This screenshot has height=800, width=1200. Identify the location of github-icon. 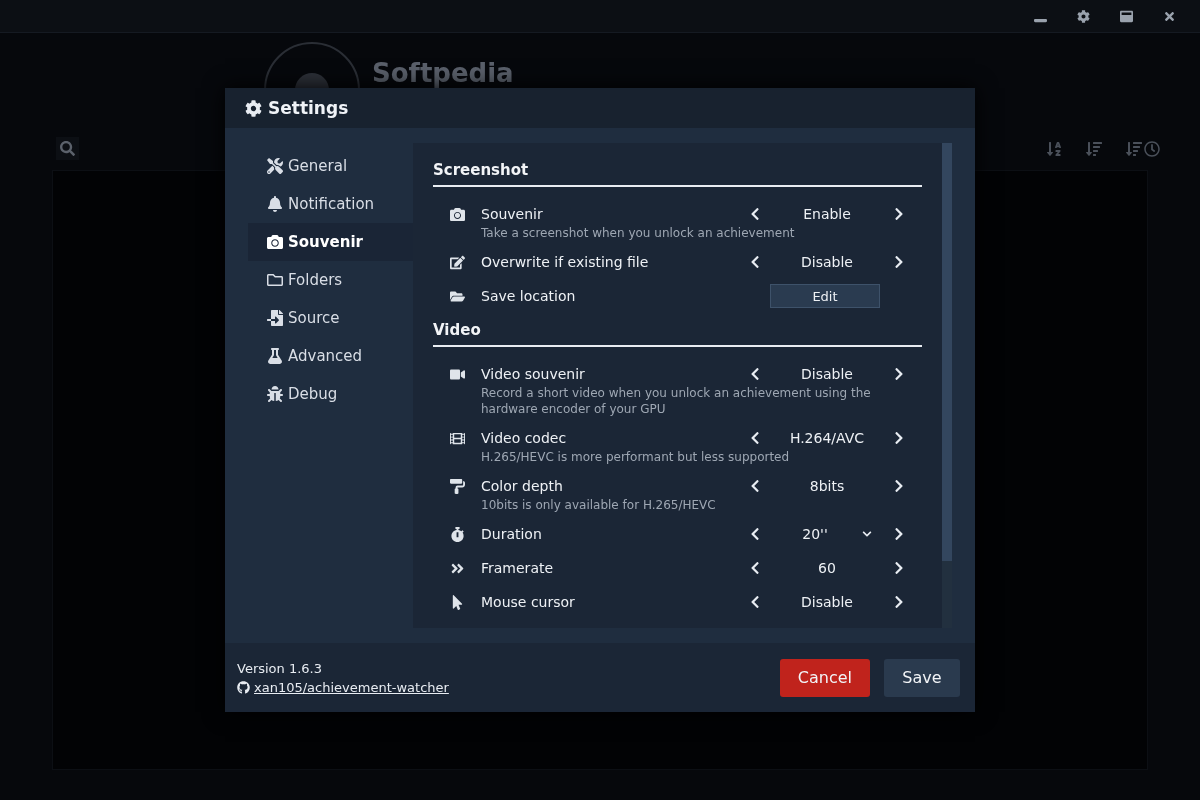
(243, 687).